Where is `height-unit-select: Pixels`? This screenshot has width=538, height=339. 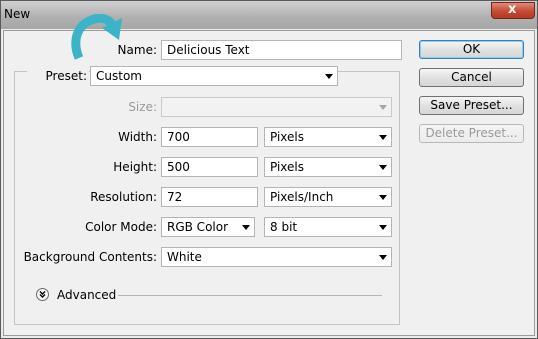
height-unit-select: Pixels is located at coordinates (328, 167).